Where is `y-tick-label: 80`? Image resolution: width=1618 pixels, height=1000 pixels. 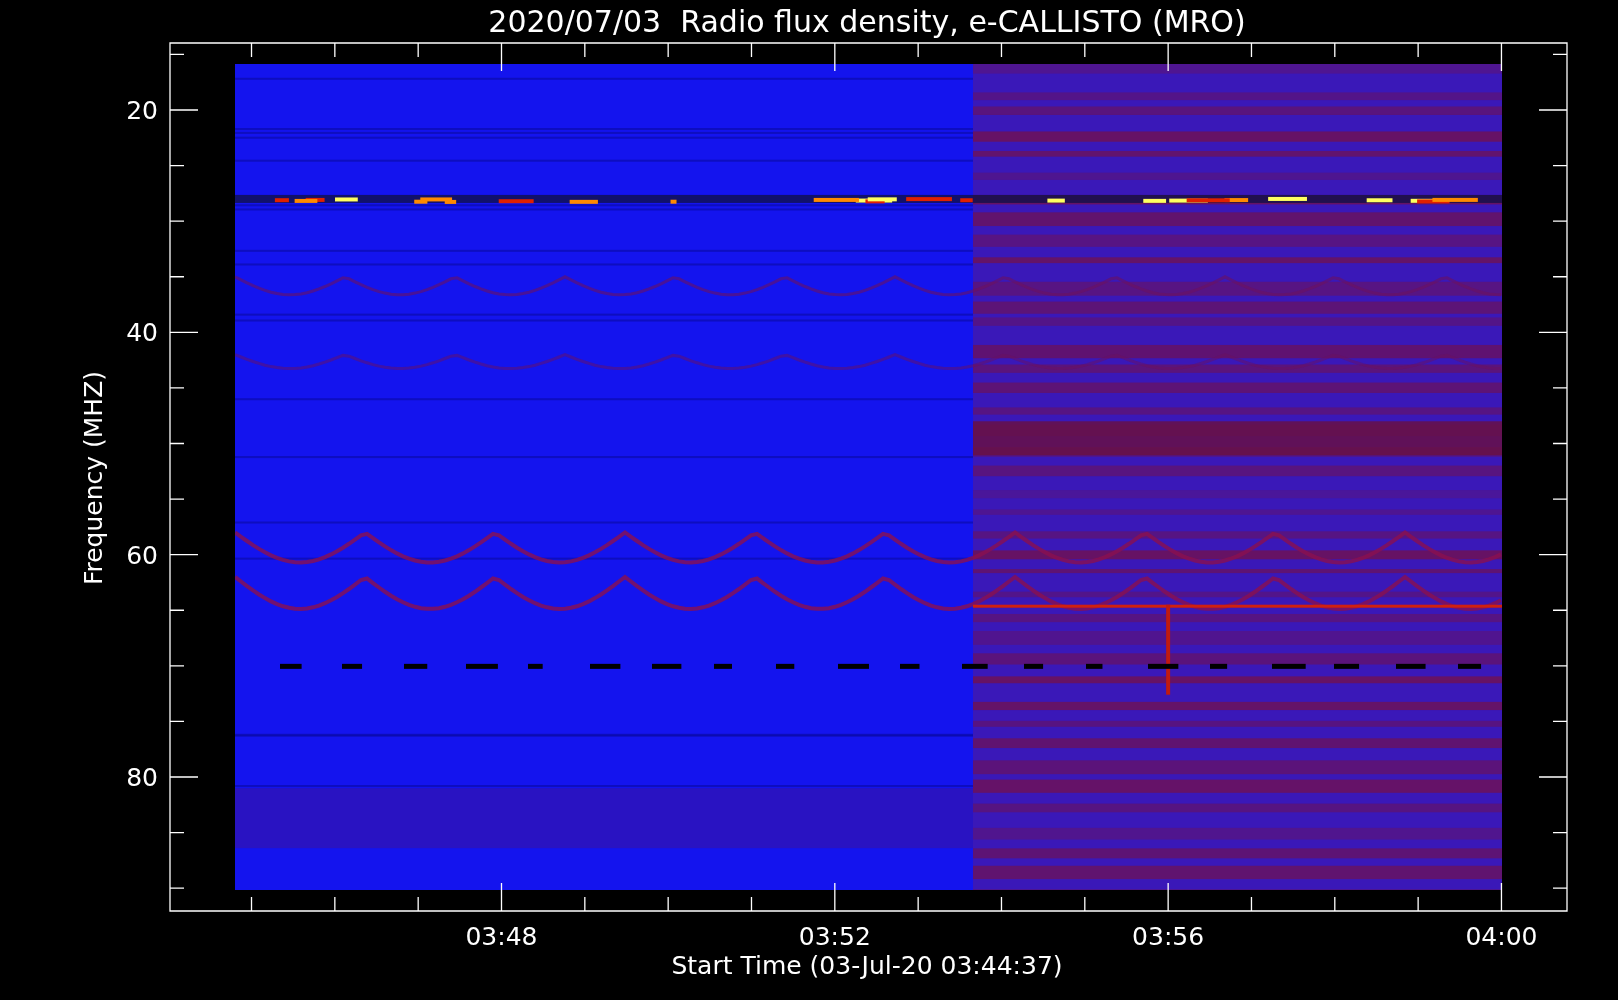 y-tick-label: 80 is located at coordinates (142, 777).